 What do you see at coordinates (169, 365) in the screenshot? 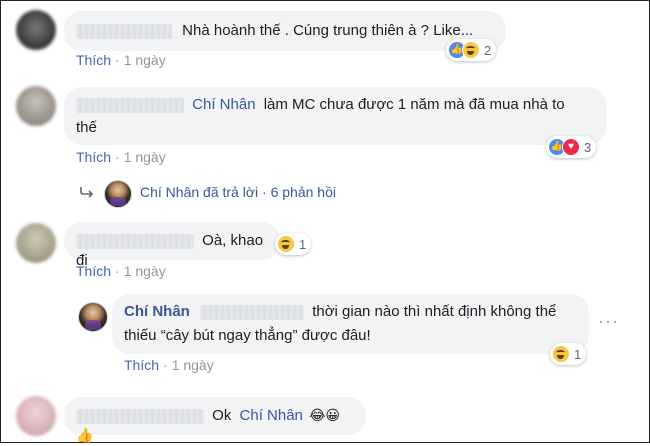
I see `reply-actions: Thích · 1 ngày` at bounding box center [169, 365].